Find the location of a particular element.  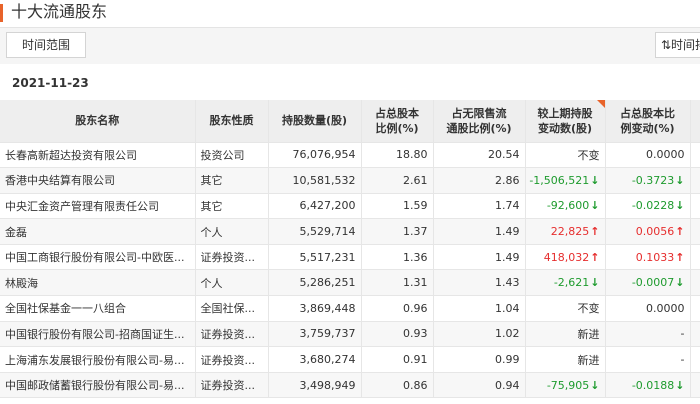

float-share-pct: 1.04 is located at coordinates (479, 308).